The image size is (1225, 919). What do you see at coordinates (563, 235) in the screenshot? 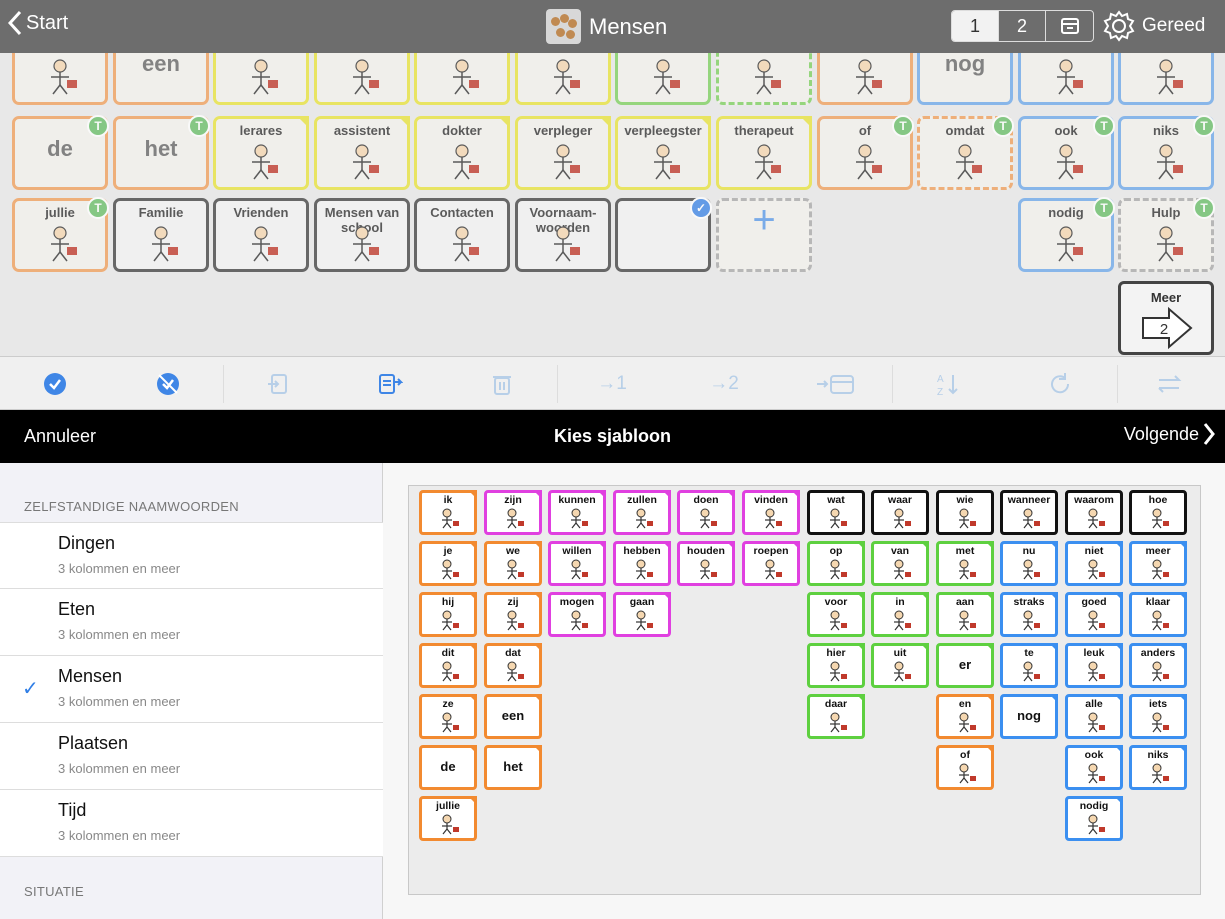
I see `board-cell: Voornaam-woorden` at bounding box center [563, 235].